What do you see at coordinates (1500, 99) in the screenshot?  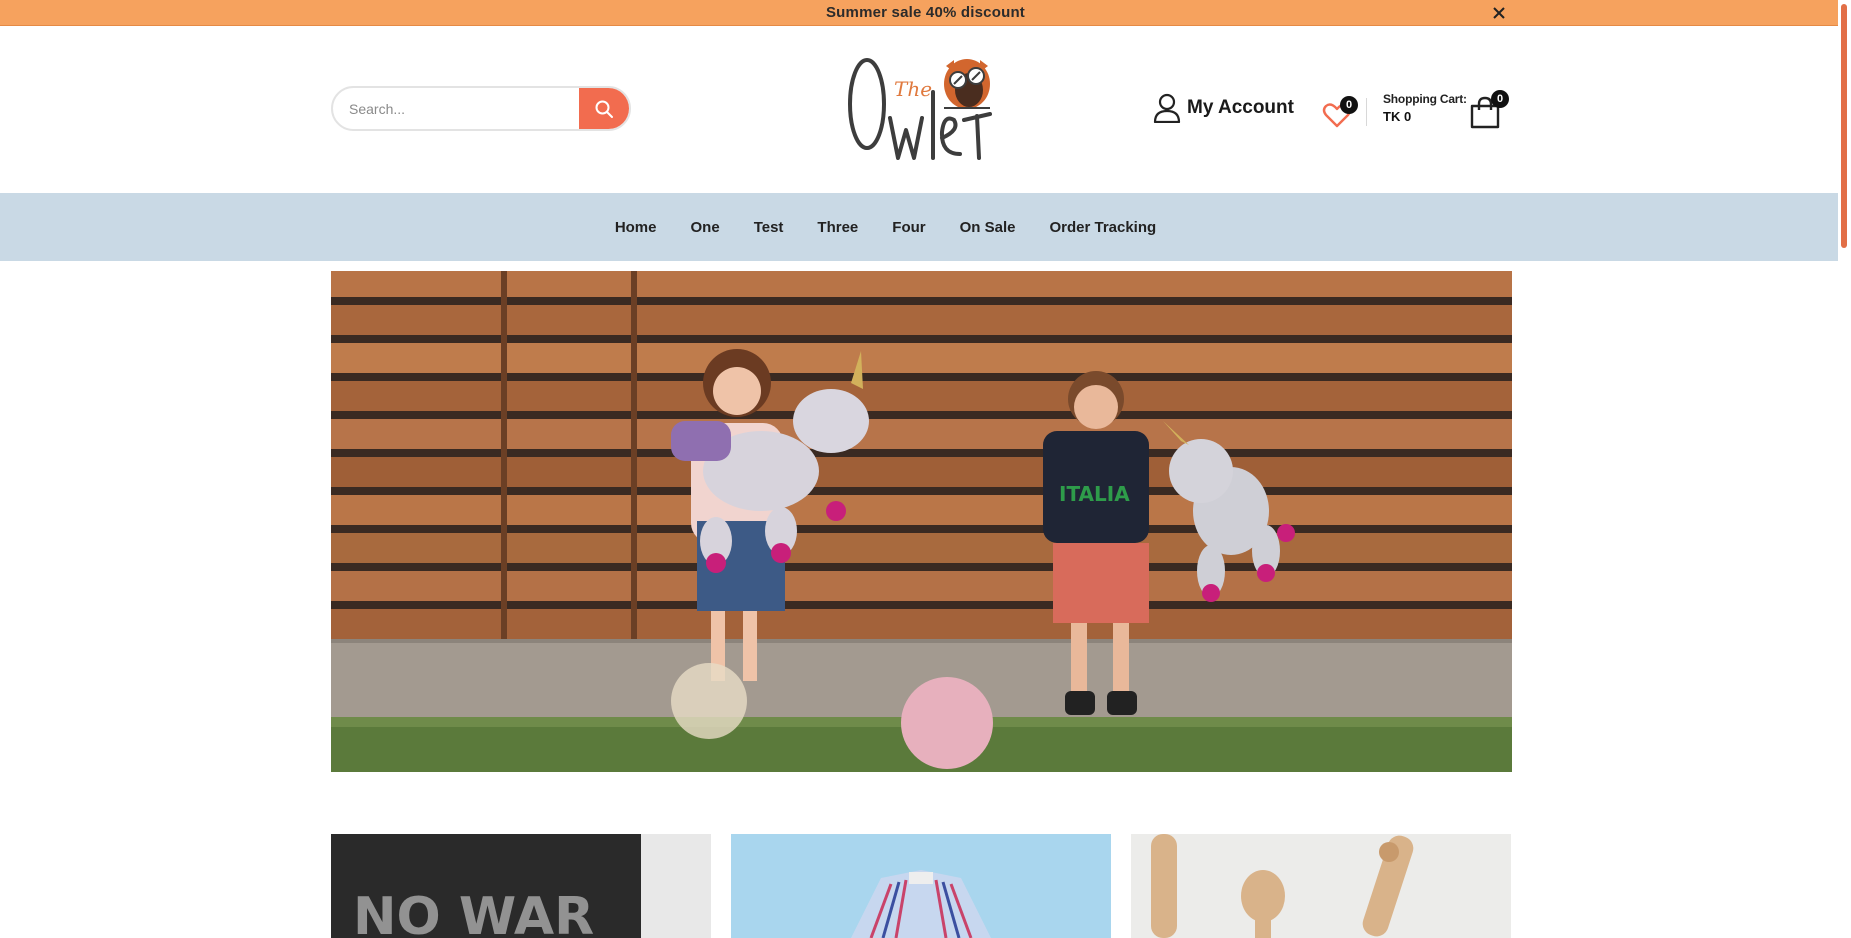 I see `cart-count-badge: 0` at bounding box center [1500, 99].